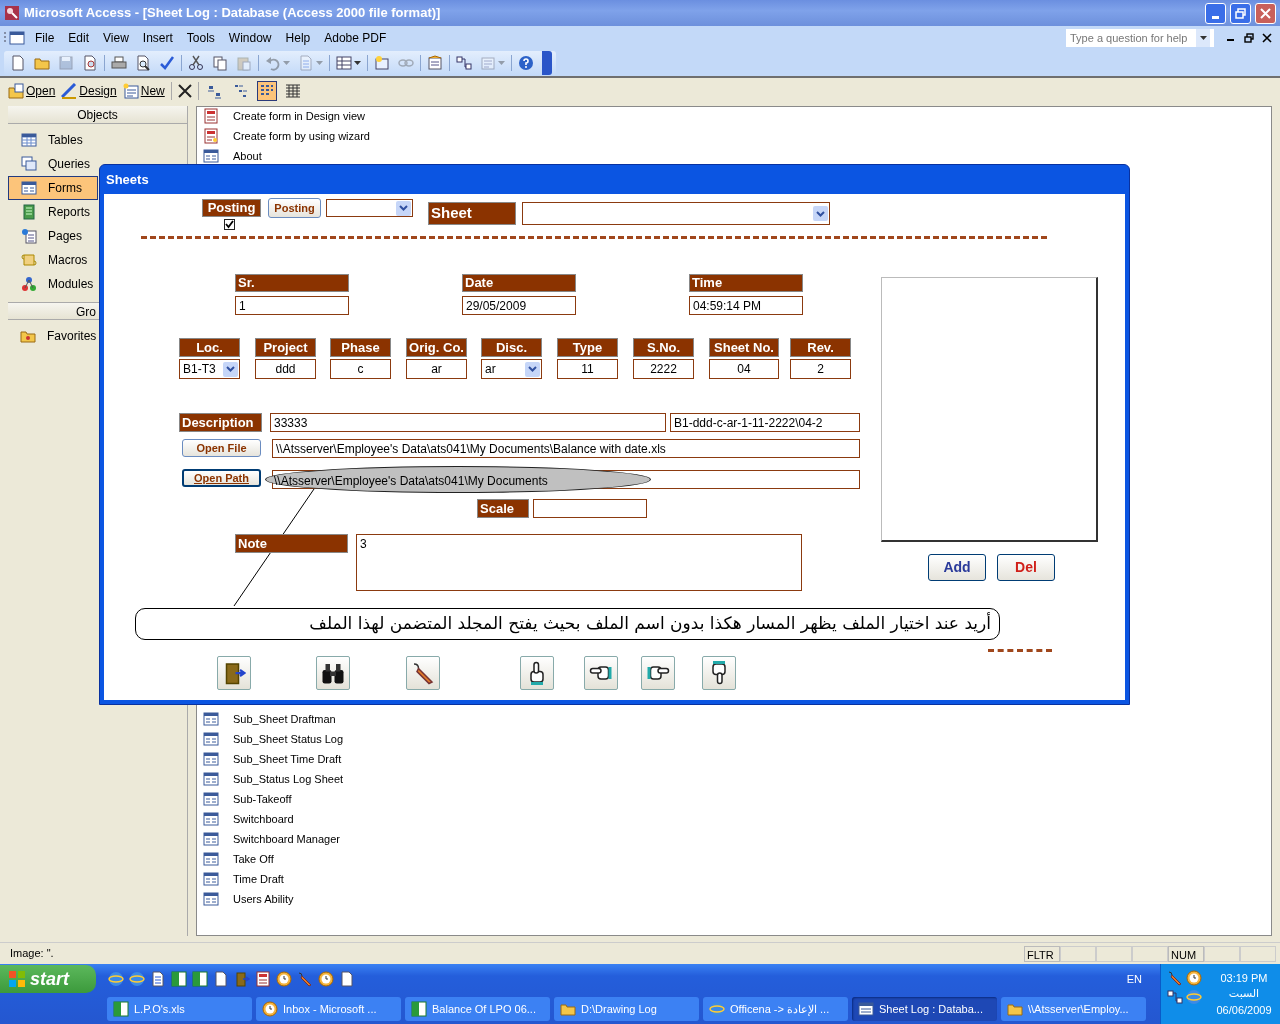 The image size is (1280, 1024). I want to click on object-type-item: Tables, so click(53, 140).